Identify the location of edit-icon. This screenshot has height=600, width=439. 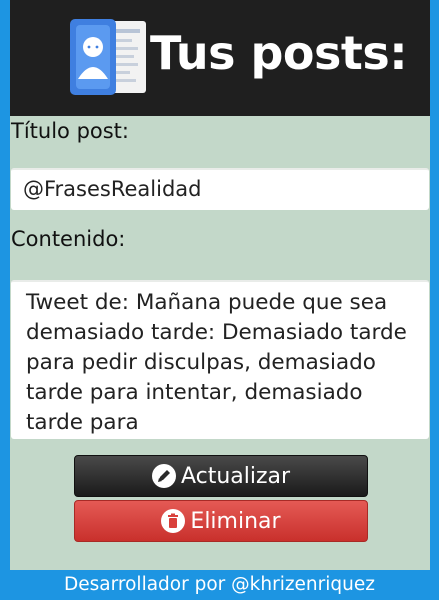
(163, 476).